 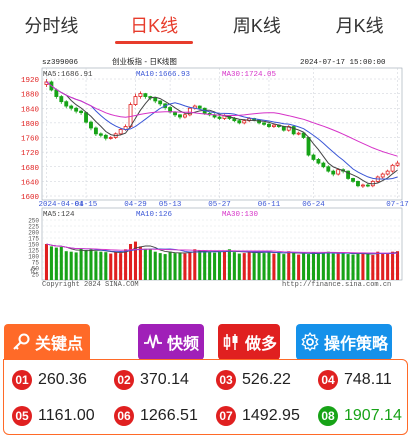 I want to click on go-long-label: 做多, so click(x=260, y=344).